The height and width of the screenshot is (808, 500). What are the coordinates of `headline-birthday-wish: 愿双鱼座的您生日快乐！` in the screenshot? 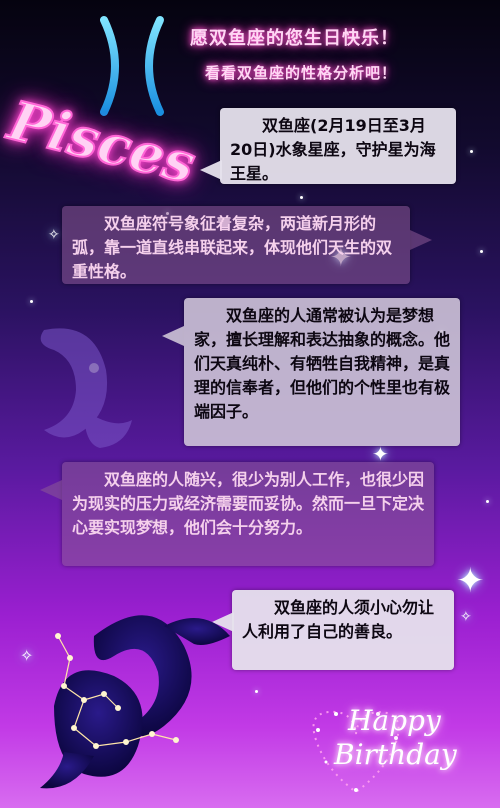 It's located at (294, 38).